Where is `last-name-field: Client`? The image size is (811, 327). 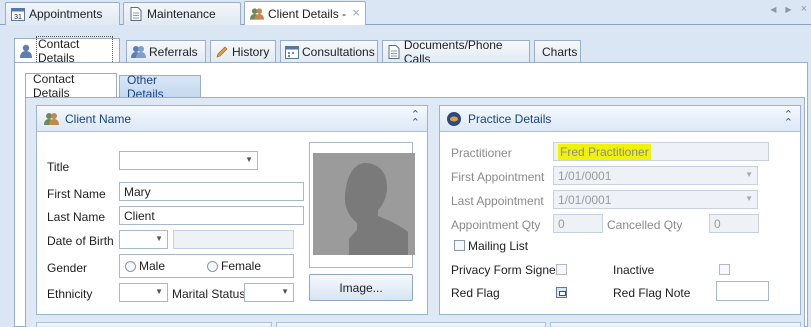
last-name-field: Client is located at coordinates (211, 215).